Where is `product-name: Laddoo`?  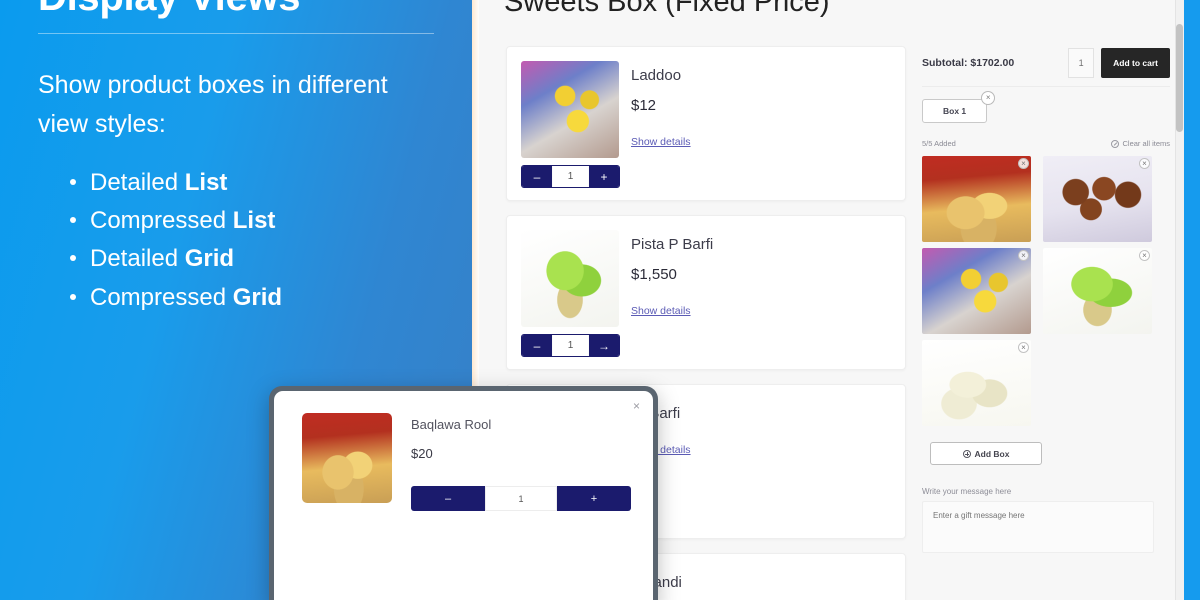
product-name: Laddoo is located at coordinates (656, 75).